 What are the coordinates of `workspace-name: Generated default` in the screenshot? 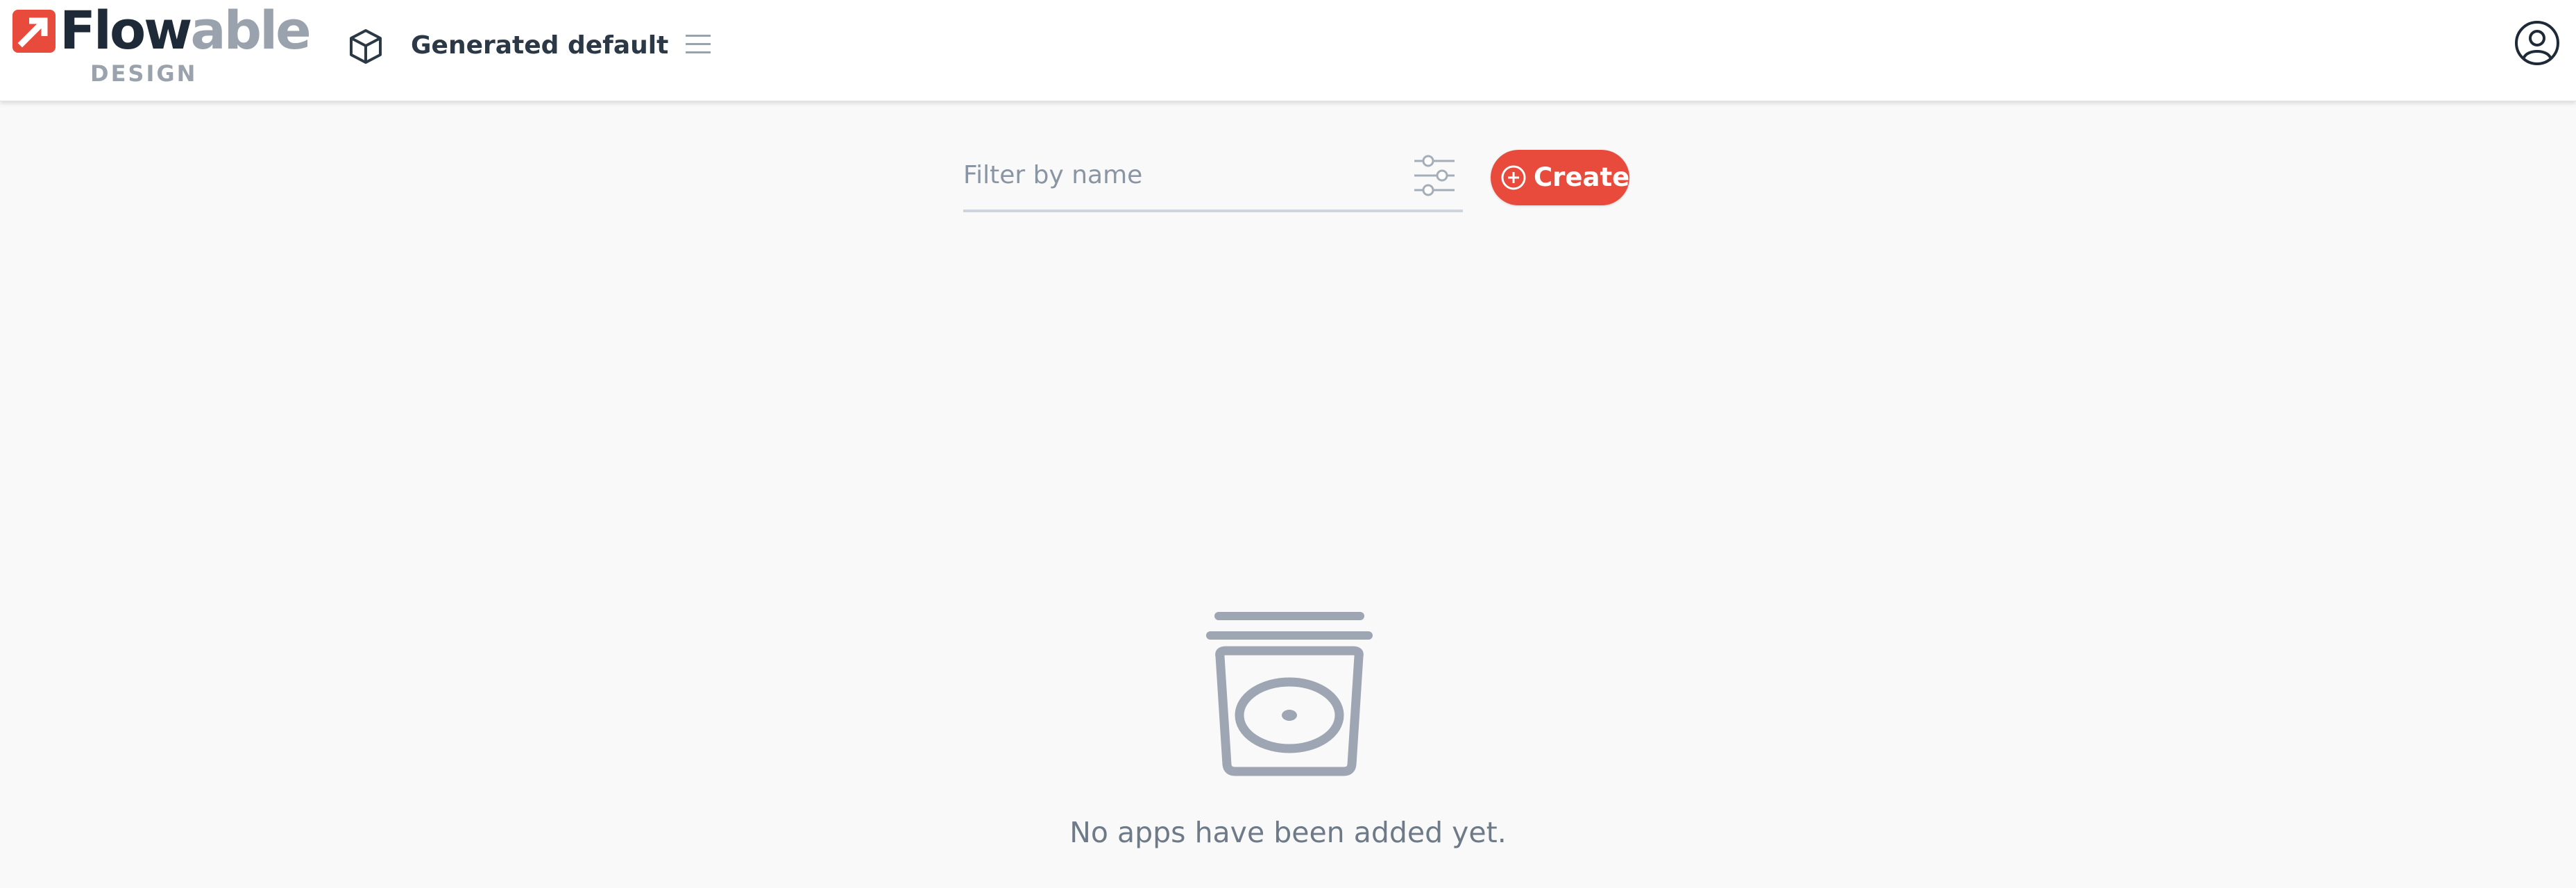 It's located at (539, 45).